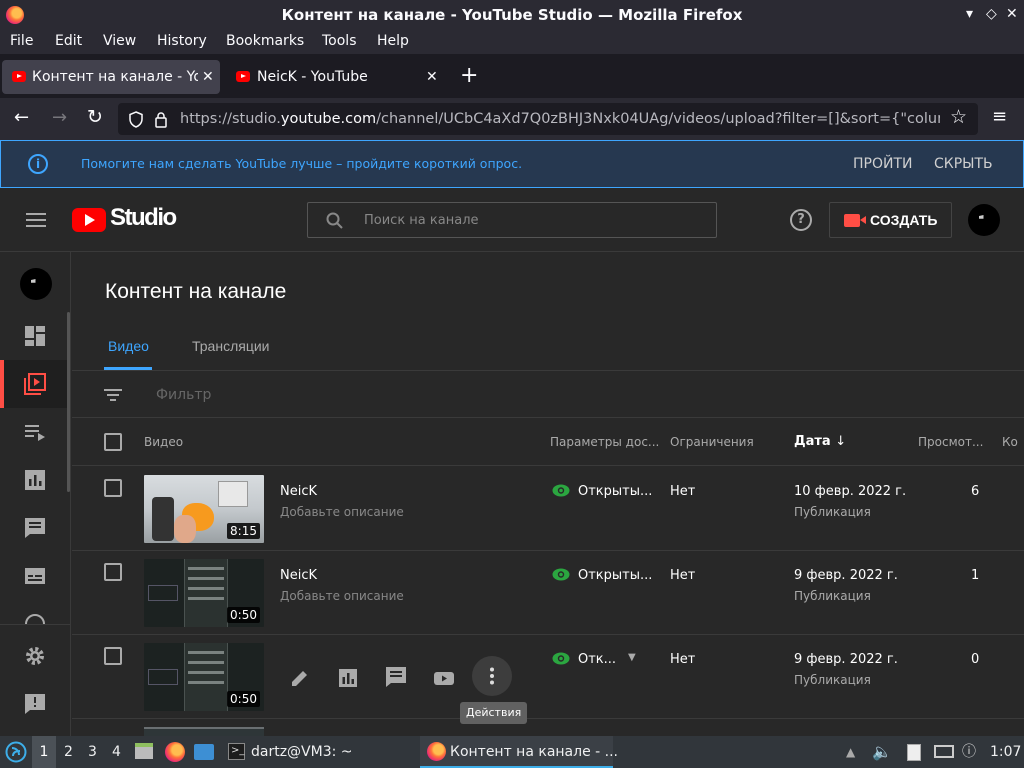 The height and width of the screenshot is (768, 1024). What do you see at coordinates (36, 220) in the screenshot?
I see `menu-hamburger-icon` at bounding box center [36, 220].